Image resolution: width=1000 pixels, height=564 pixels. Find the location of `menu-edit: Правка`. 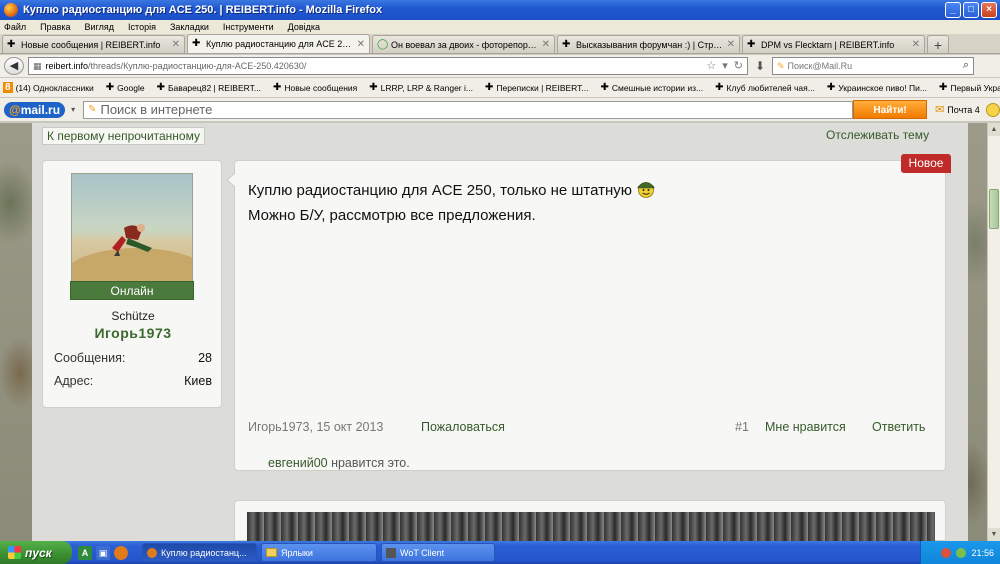

menu-edit: Правка is located at coordinates (55, 27).